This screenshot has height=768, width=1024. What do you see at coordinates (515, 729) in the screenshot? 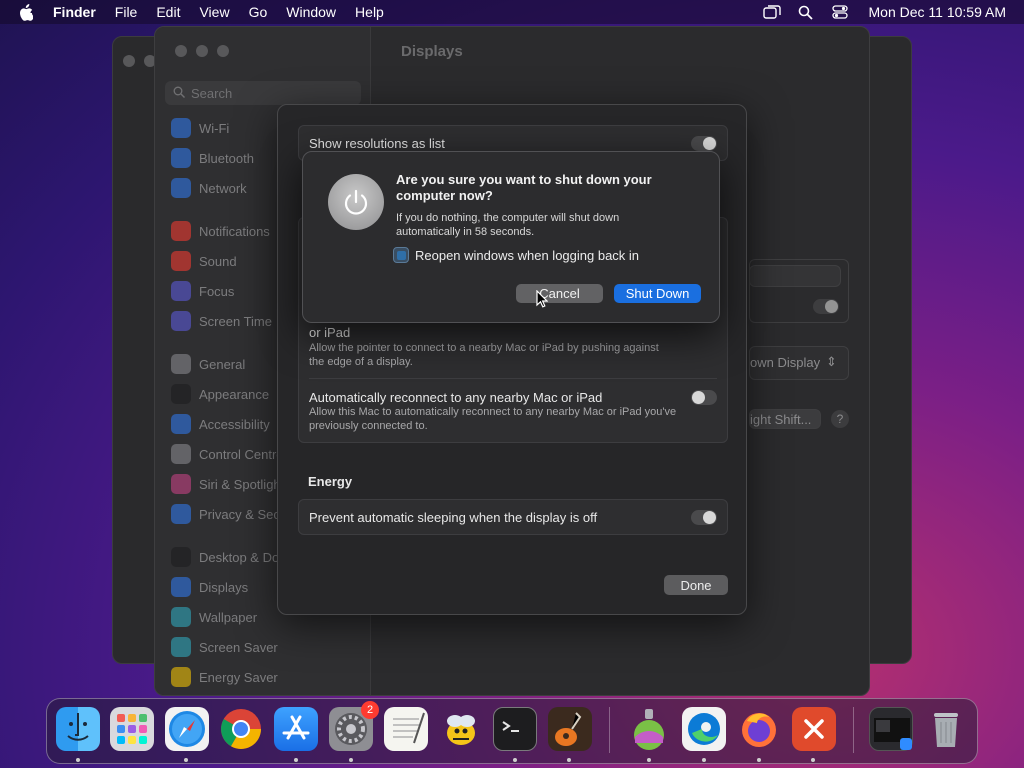
I see `terminal-icon` at bounding box center [515, 729].